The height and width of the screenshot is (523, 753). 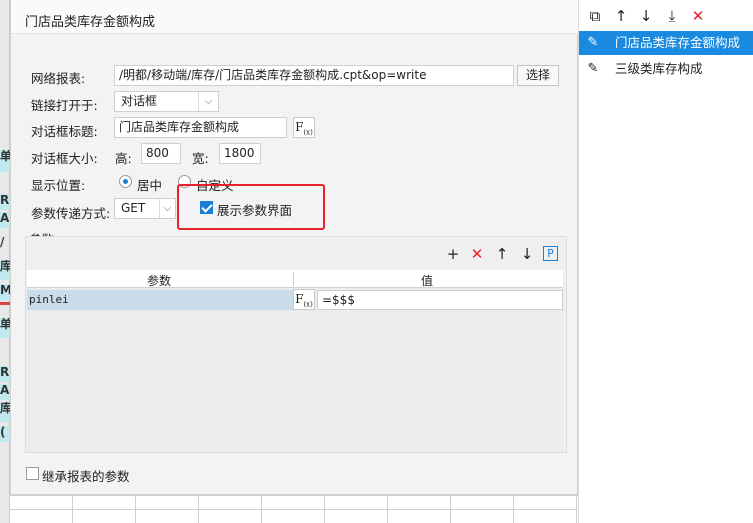 I want to click on move-to-bottom-icon: ⤓, so click(x=672, y=16).